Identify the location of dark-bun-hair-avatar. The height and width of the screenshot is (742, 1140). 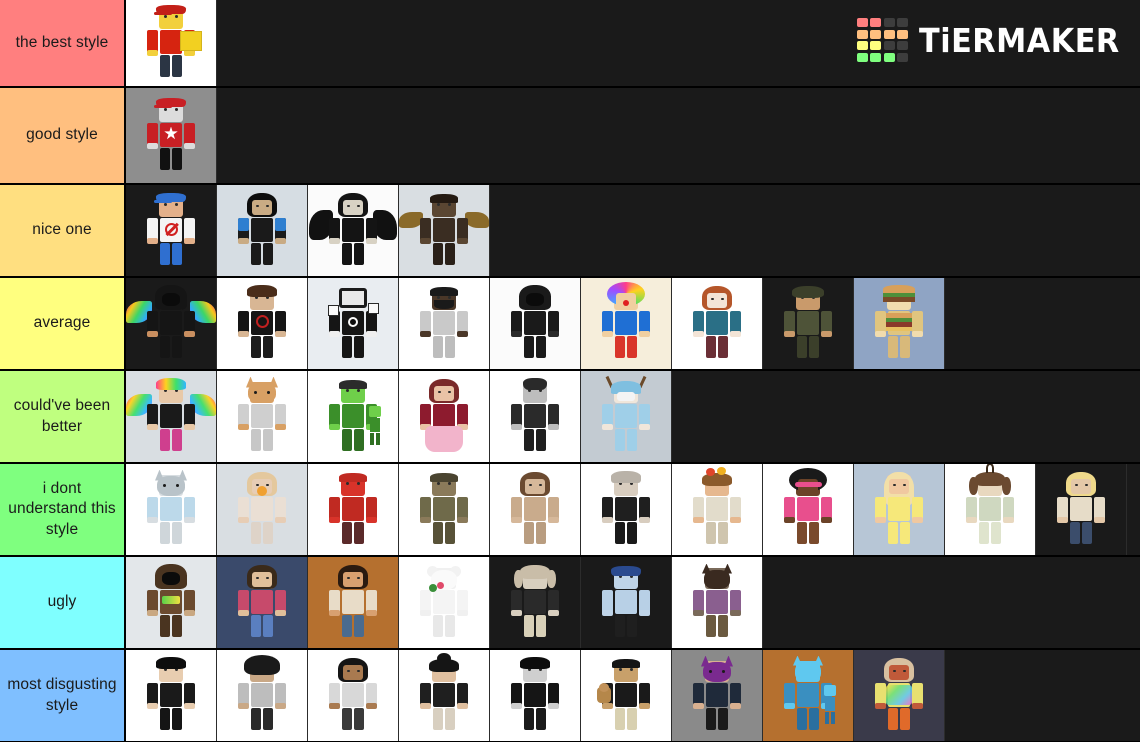
(444, 695).